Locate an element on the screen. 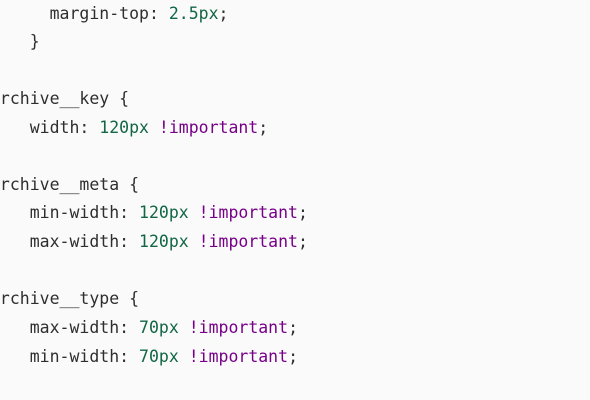 This screenshot has height=400, width=590. code-line: archive__type { is located at coordinates (69, 299).